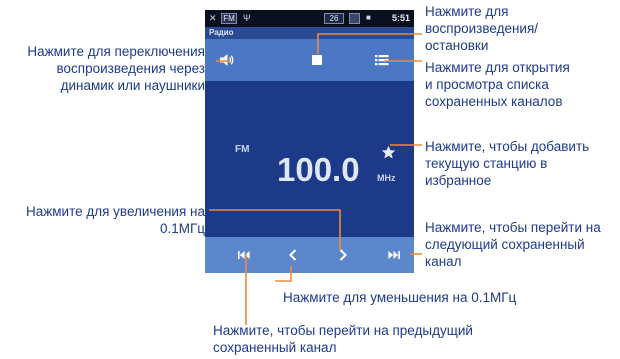  What do you see at coordinates (229, 18) in the screenshot?
I see `fm-status-badge: FM` at bounding box center [229, 18].